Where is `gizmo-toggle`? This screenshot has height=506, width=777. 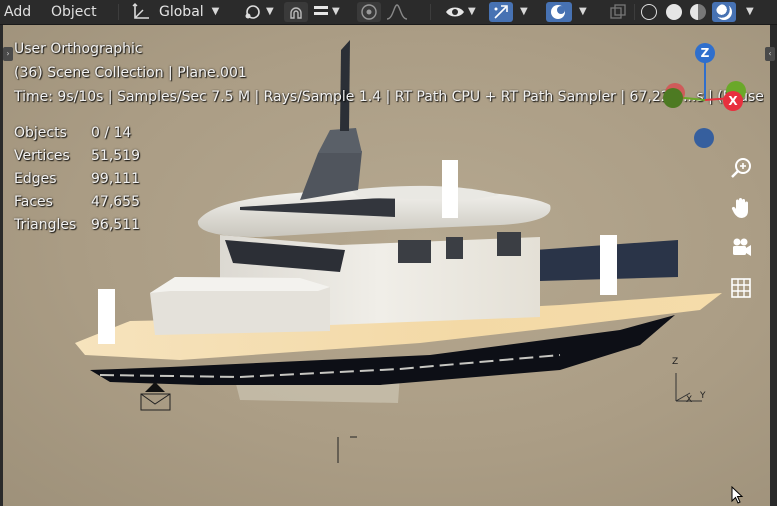
gizmo-toggle is located at coordinates (501, 12).